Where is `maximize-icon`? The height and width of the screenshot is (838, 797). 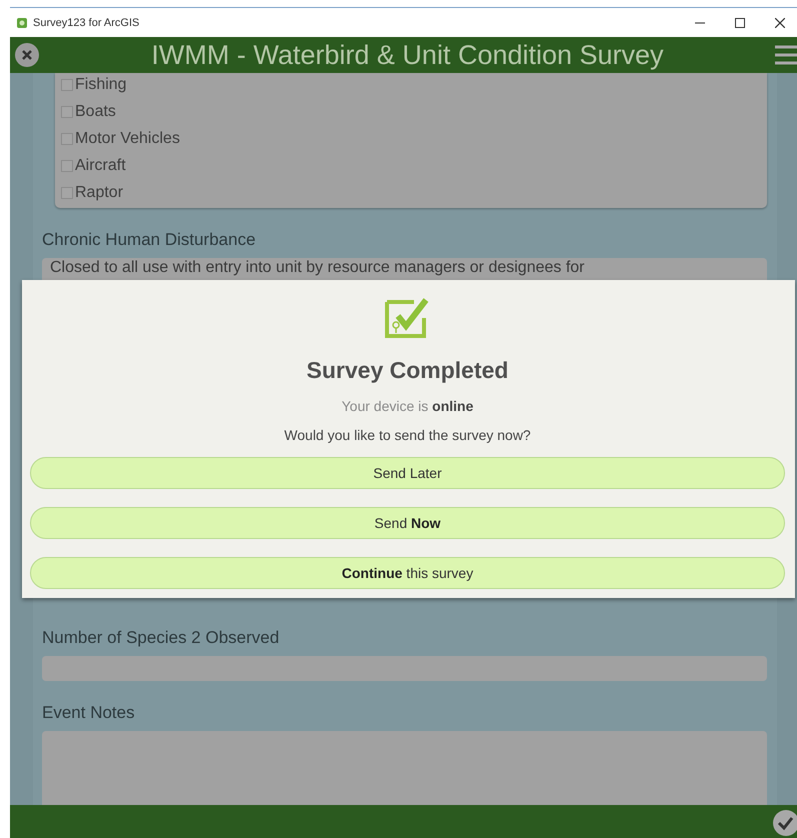 maximize-icon is located at coordinates (740, 23).